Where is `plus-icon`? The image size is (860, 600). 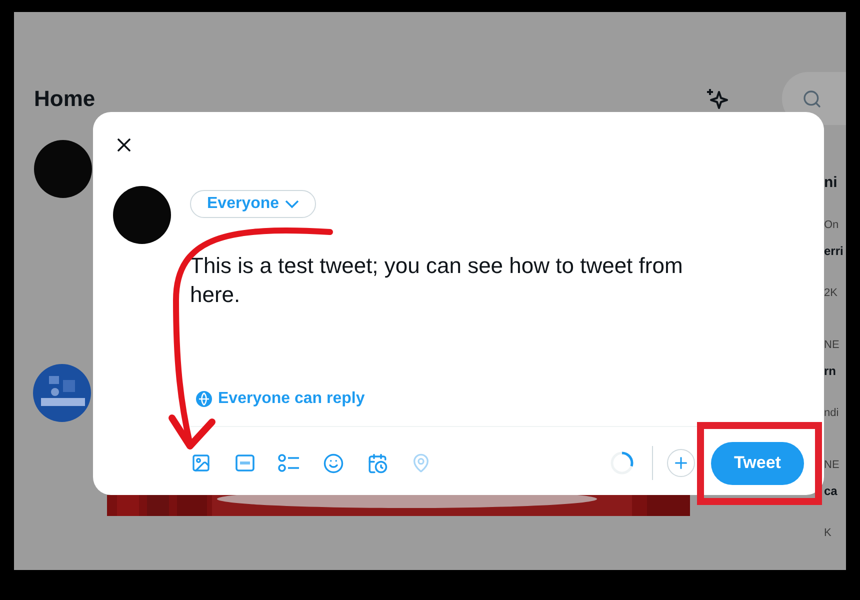
plus-icon is located at coordinates (681, 463).